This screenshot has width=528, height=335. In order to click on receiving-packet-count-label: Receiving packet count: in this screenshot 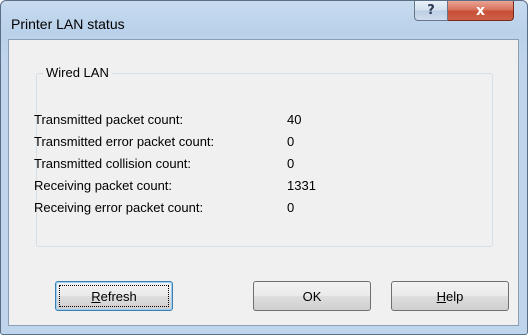, I will do `click(103, 185)`.